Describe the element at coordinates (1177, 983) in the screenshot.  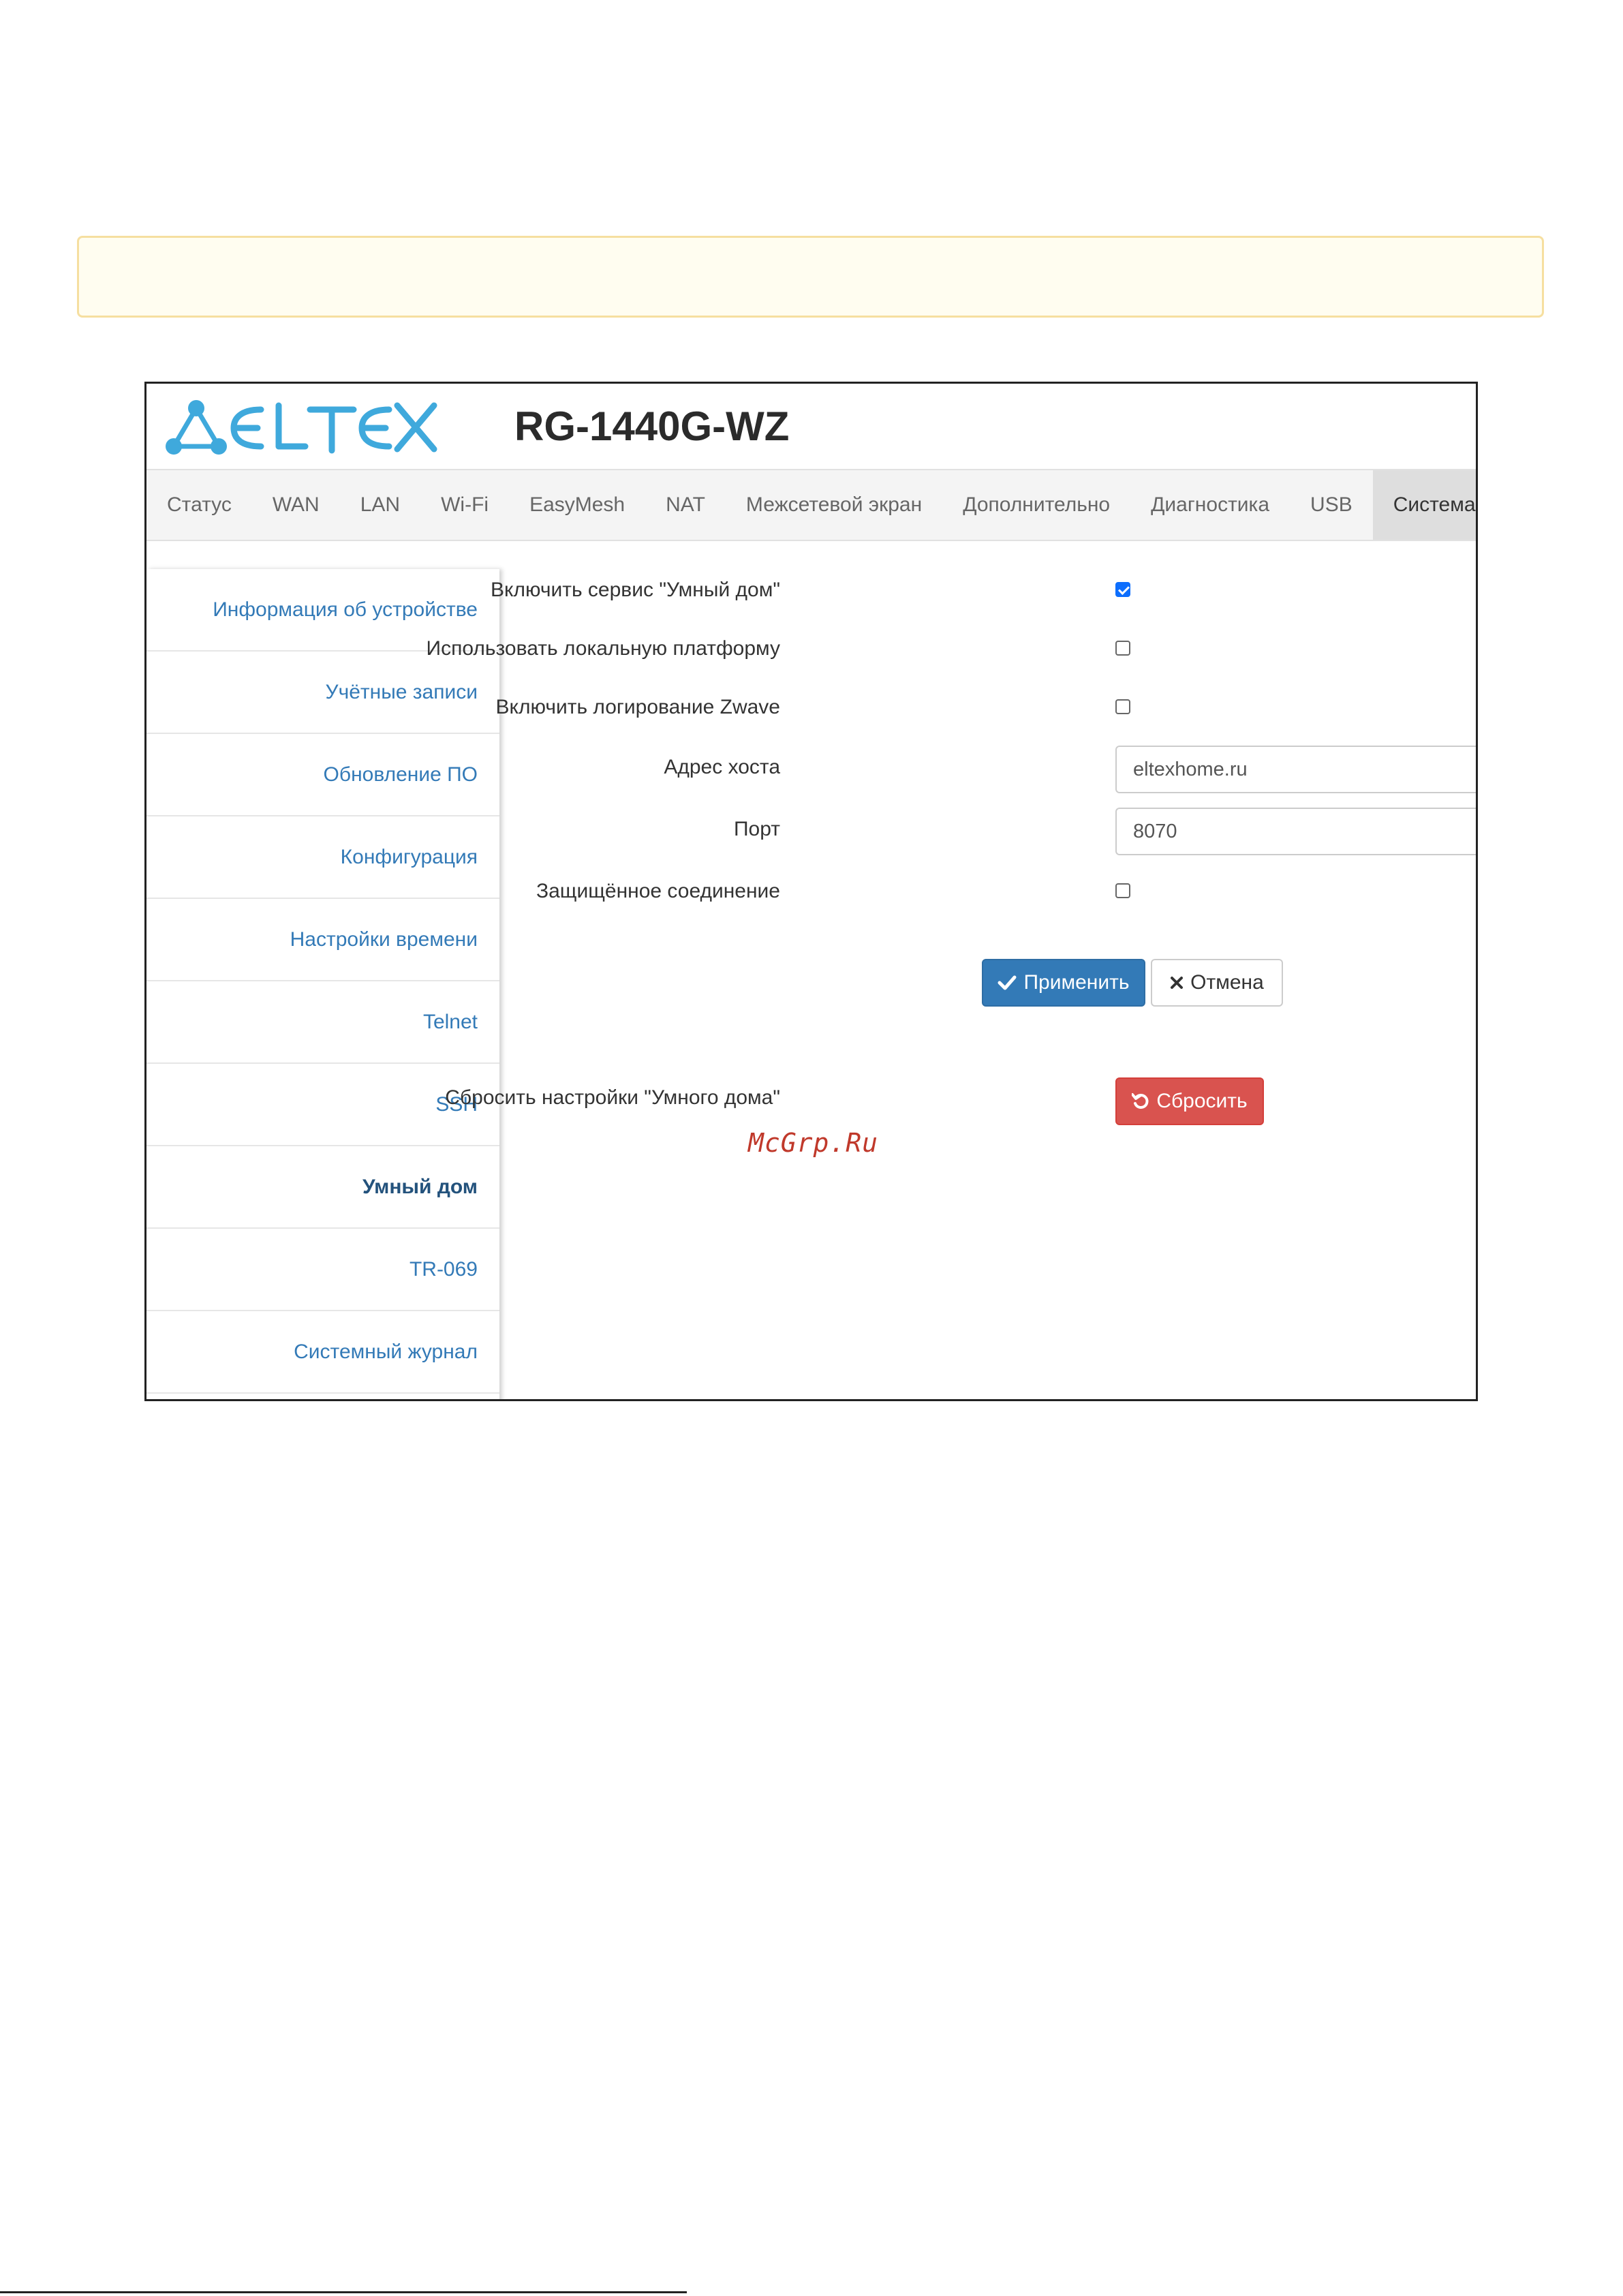
I see `close-icon` at that location.